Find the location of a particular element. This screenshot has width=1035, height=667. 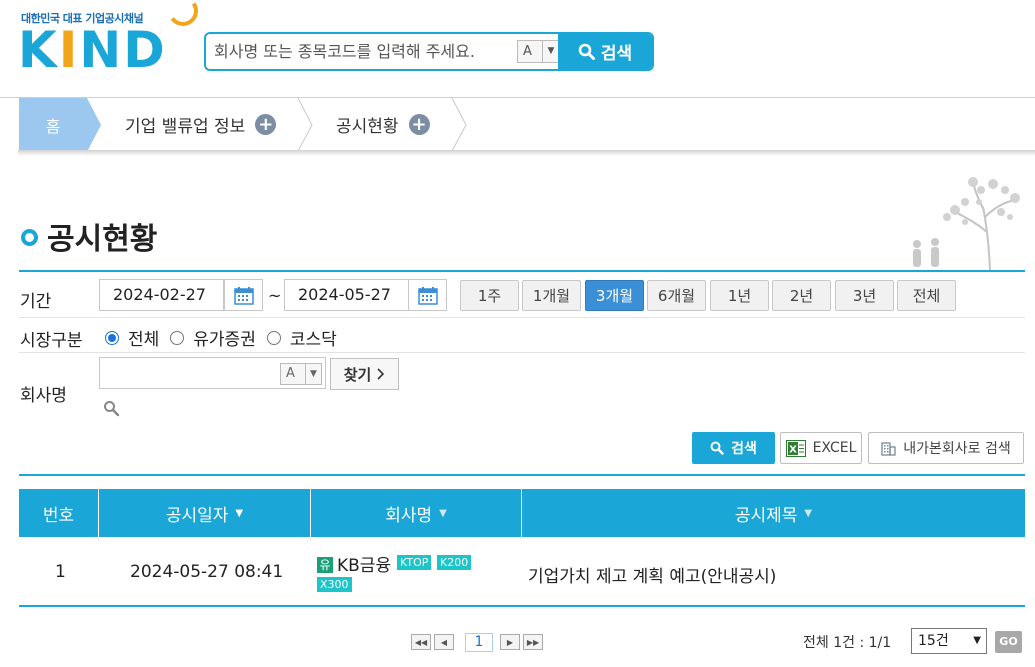

magnifier-icon is located at coordinates (111, 408).